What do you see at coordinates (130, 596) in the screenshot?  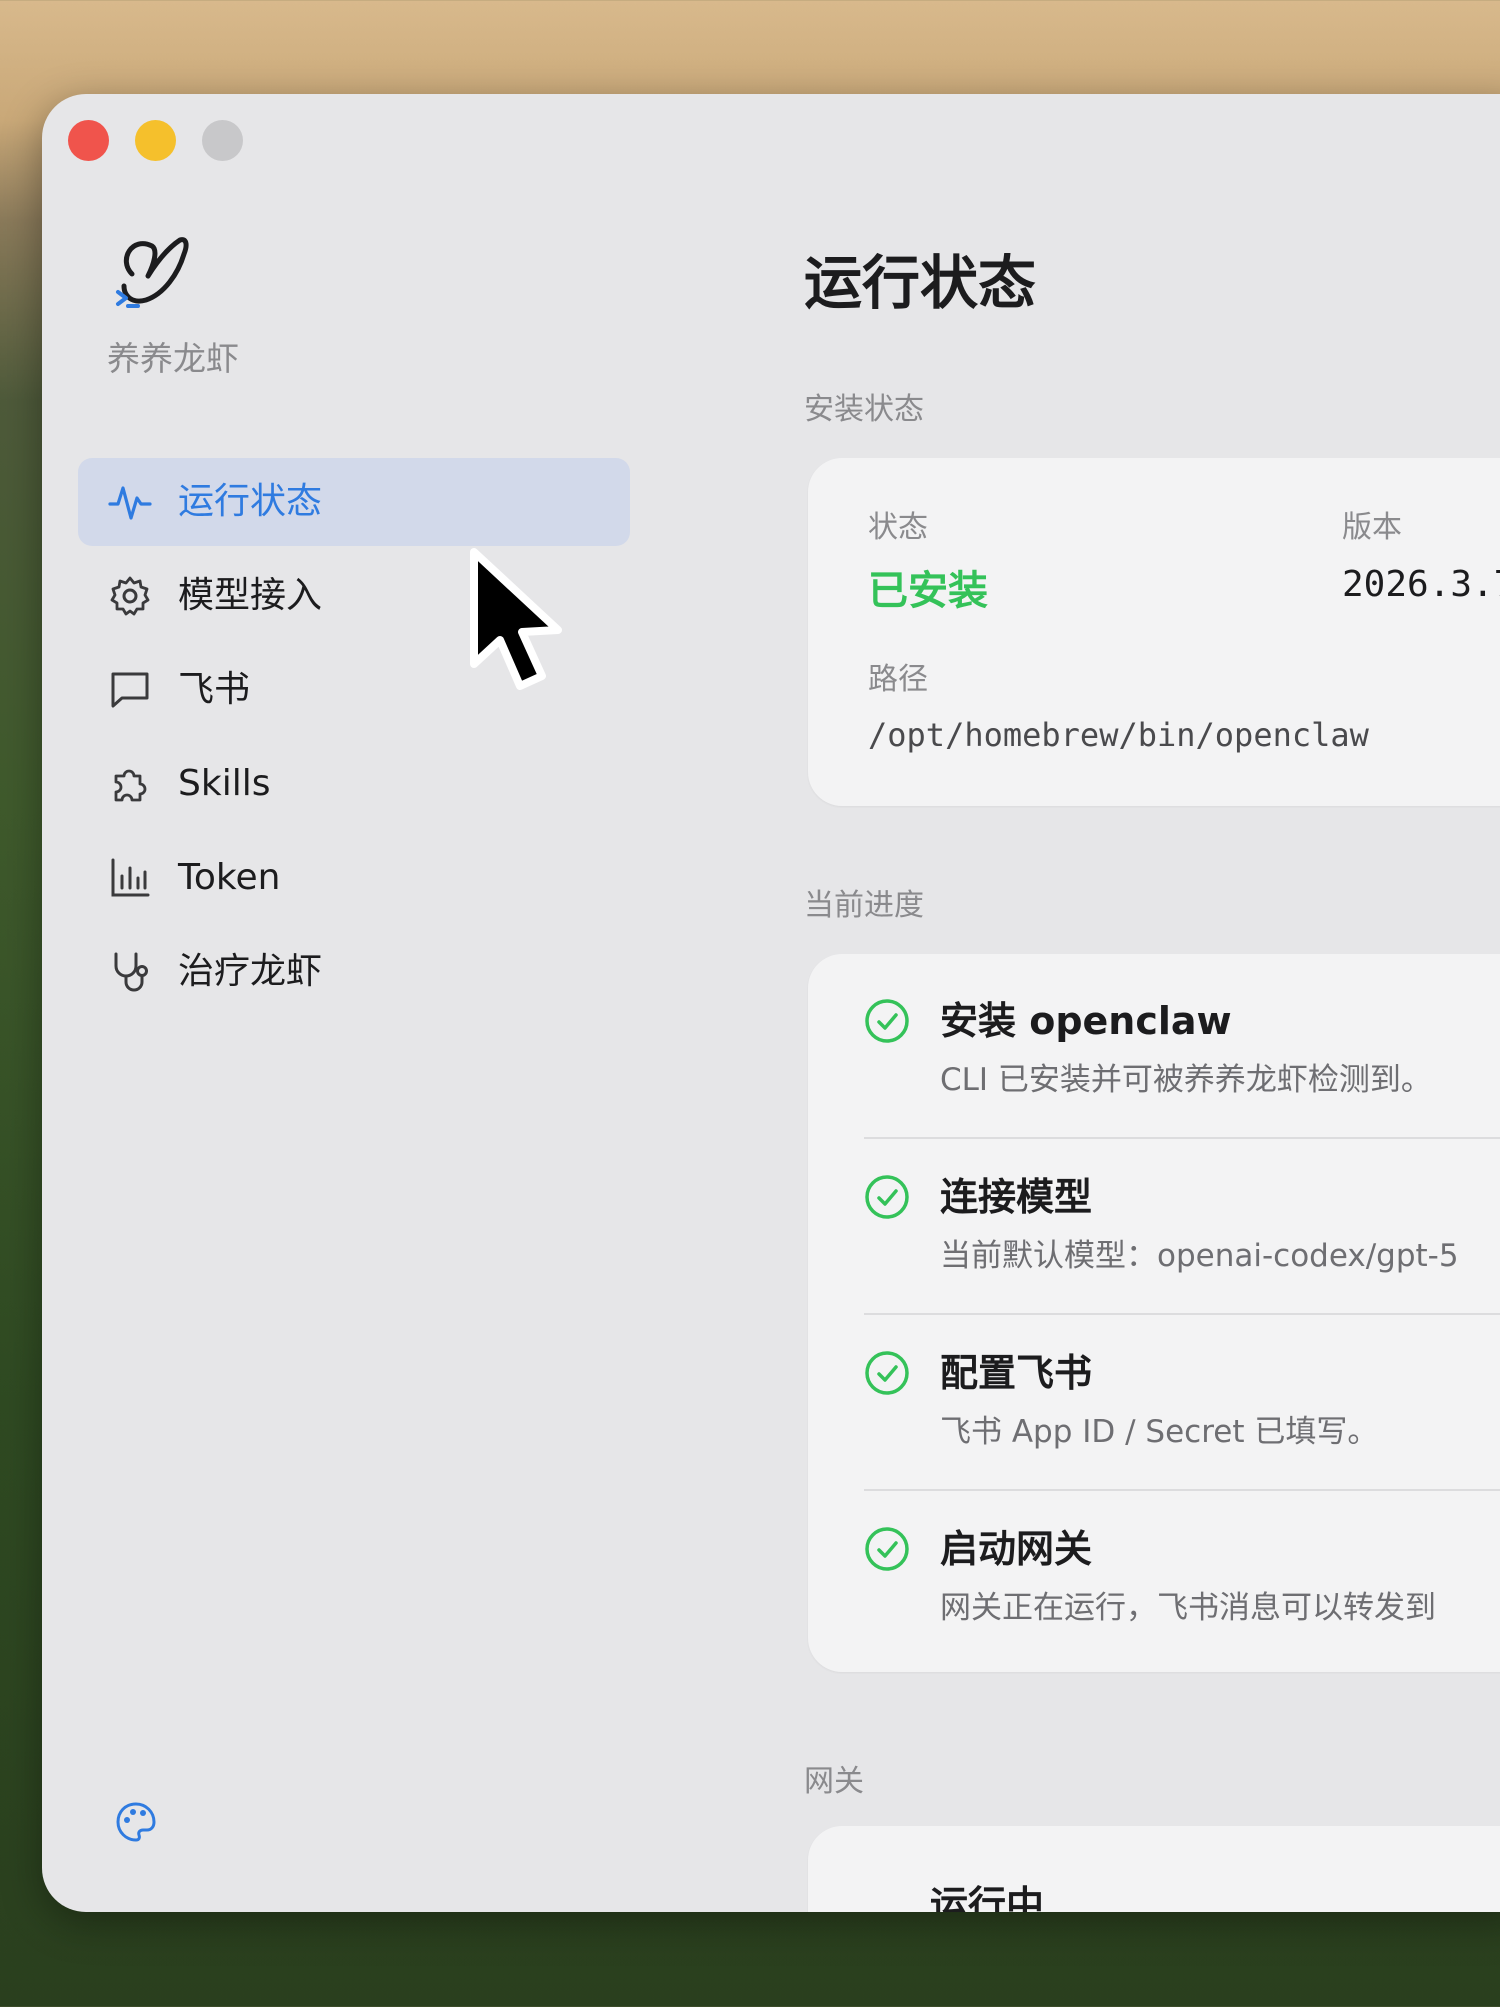 I see `gear-icon` at bounding box center [130, 596].